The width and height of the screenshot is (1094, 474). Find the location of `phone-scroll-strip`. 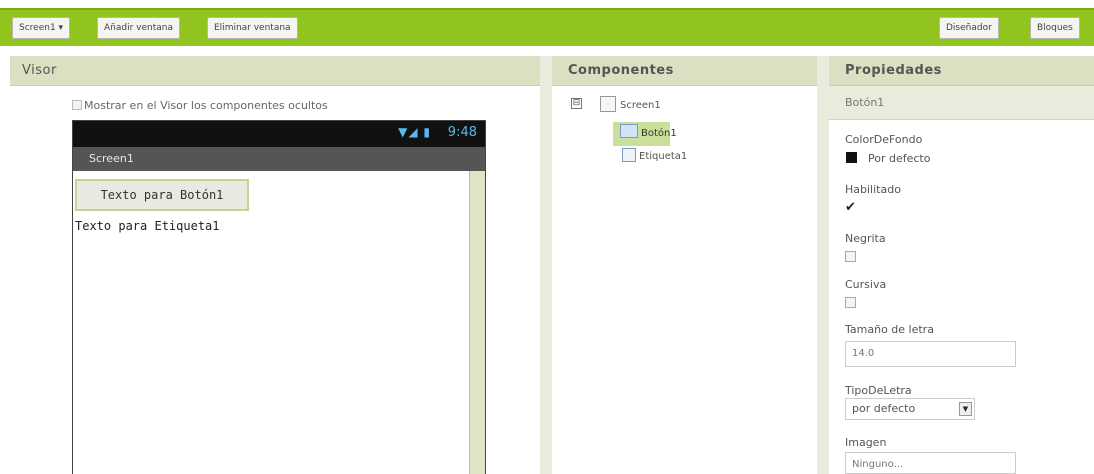

phone-scroll-strip is located at coordinates (477, 322).